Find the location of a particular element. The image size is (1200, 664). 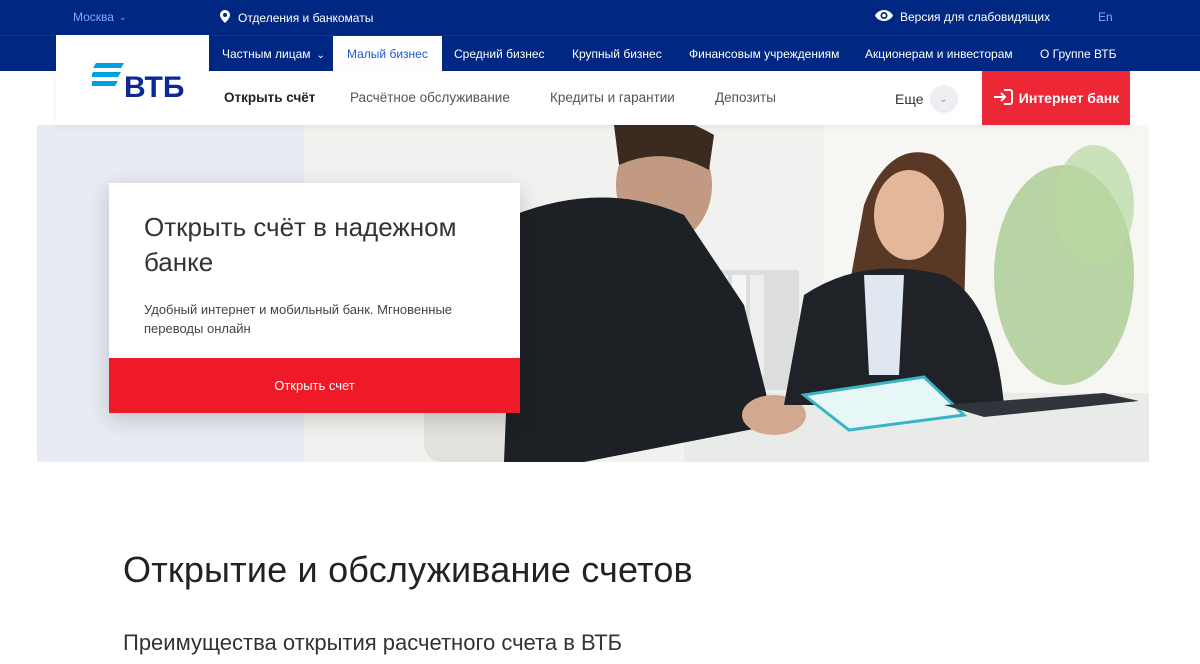

vtb-logo-mark: ВТБ is located at coordinates (138, 81).